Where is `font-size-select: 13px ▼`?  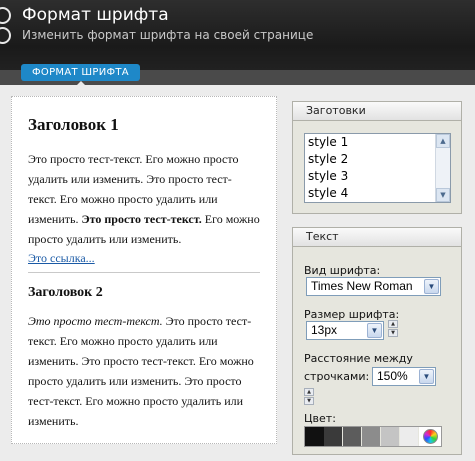
font-size-select: 13px ▼ is located at coordinates (345, 330).